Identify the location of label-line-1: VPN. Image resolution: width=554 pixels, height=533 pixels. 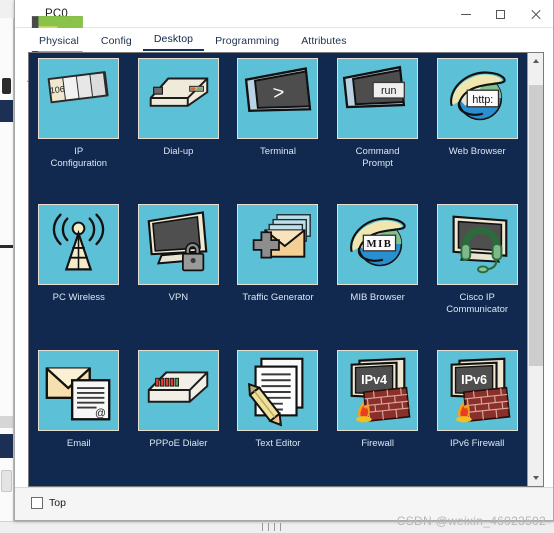
(178, 297).